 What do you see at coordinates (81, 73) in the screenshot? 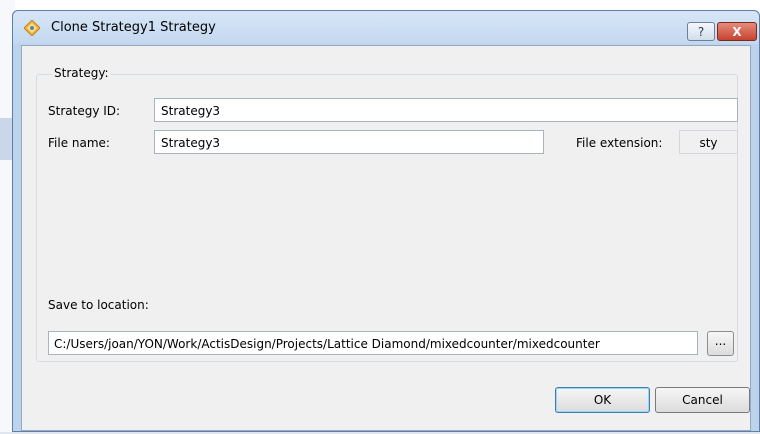
I see `group-title: Strategy:` at bounding box center [81, 73].